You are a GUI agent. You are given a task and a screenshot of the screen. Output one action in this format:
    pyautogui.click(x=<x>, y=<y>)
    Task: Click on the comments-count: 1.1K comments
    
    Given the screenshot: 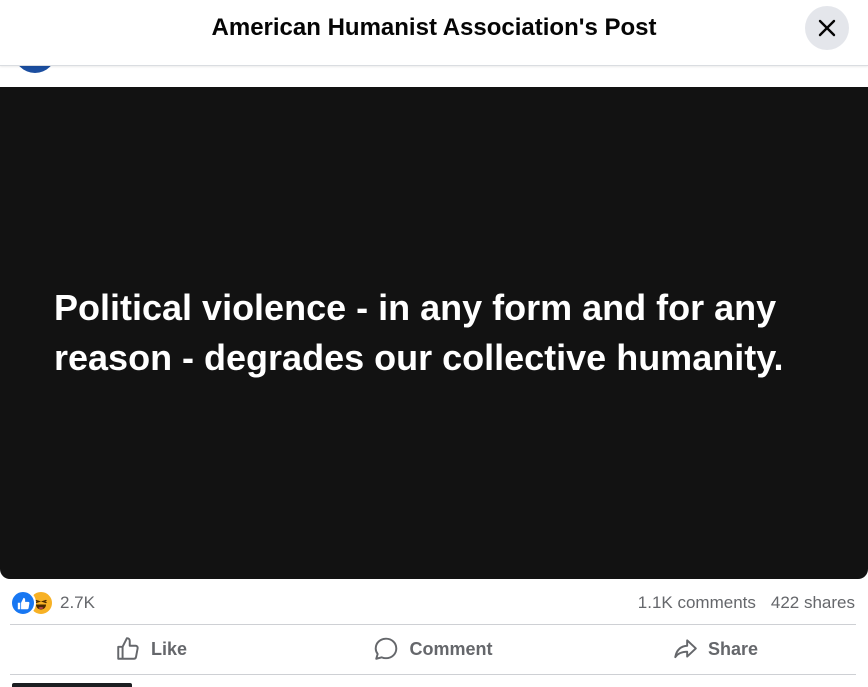 What is the action you would take?
    pyautogui.click(x=697, y=603)
    